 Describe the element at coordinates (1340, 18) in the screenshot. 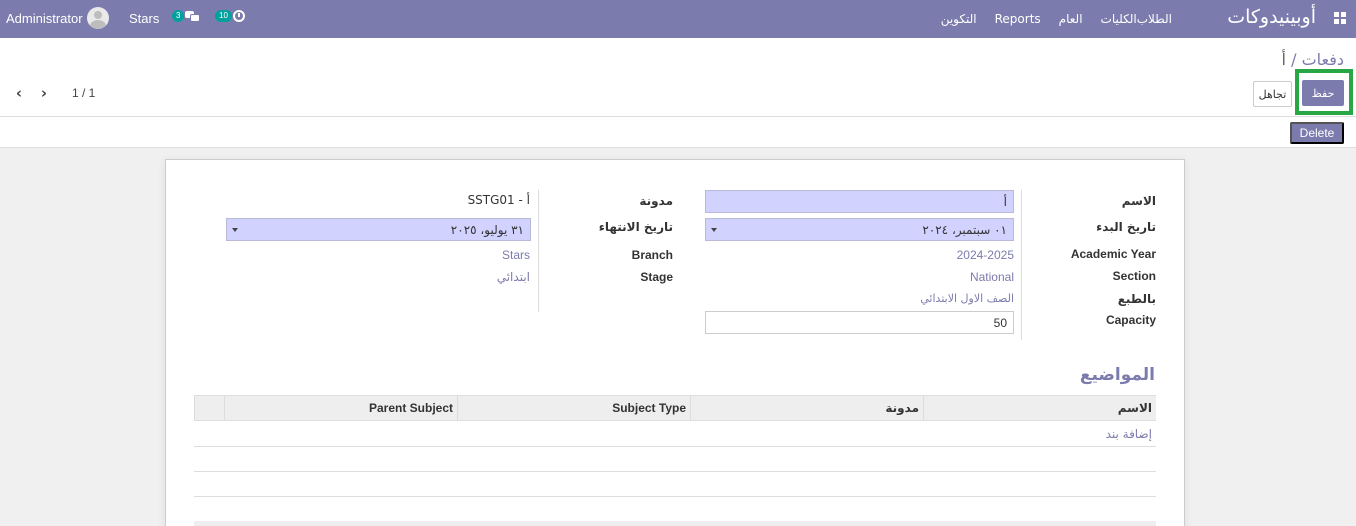

I see `apps-menu-icon` at that location.